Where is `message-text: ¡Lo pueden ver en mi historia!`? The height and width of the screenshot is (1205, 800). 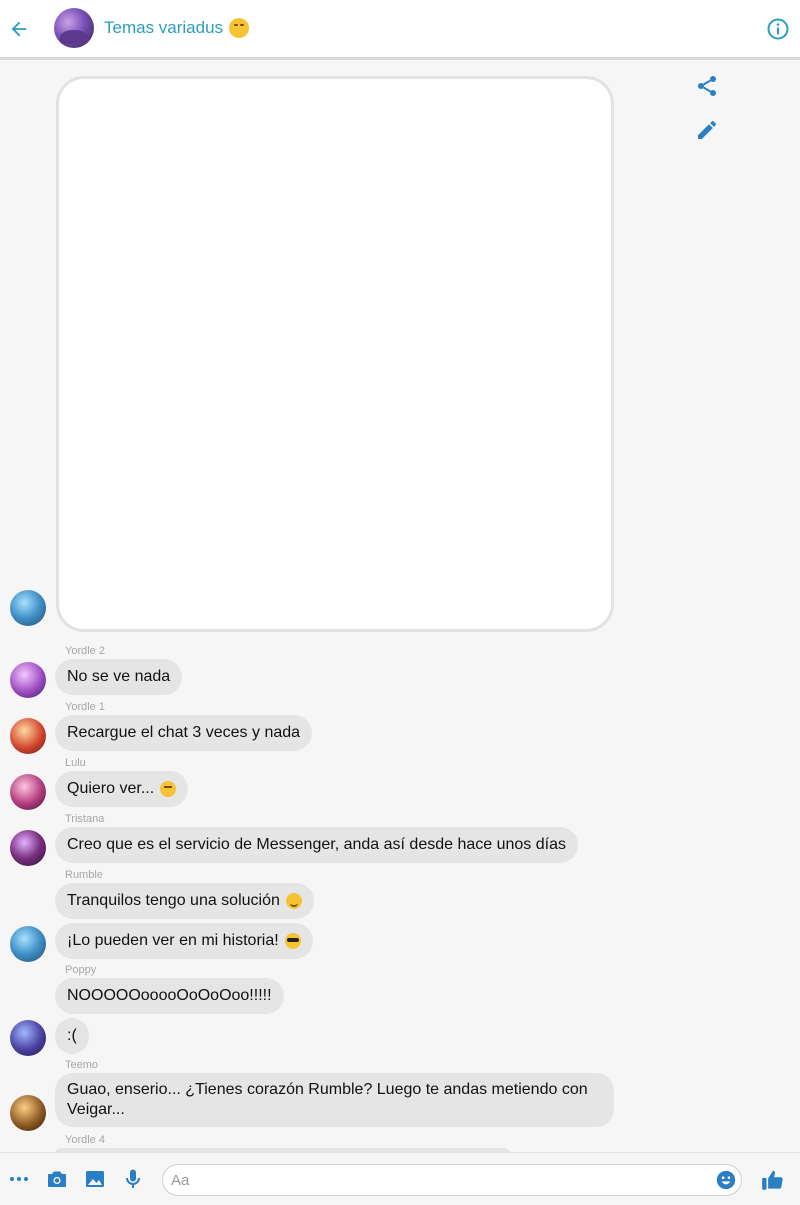
message-text: ¡Lo pueden ver en mi historia! is located at coordinates (173, 940).